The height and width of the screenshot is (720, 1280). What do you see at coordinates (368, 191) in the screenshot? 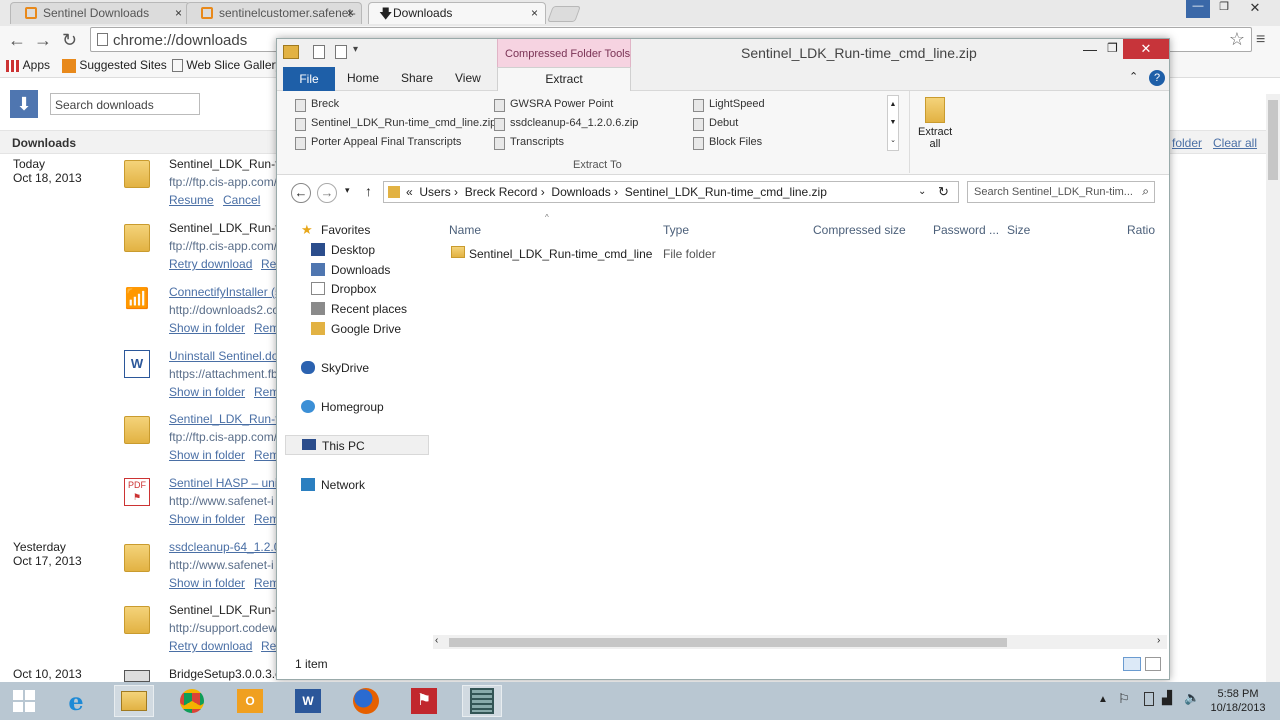
I see `up-icon: ↑` at bounding box center [368, 191].